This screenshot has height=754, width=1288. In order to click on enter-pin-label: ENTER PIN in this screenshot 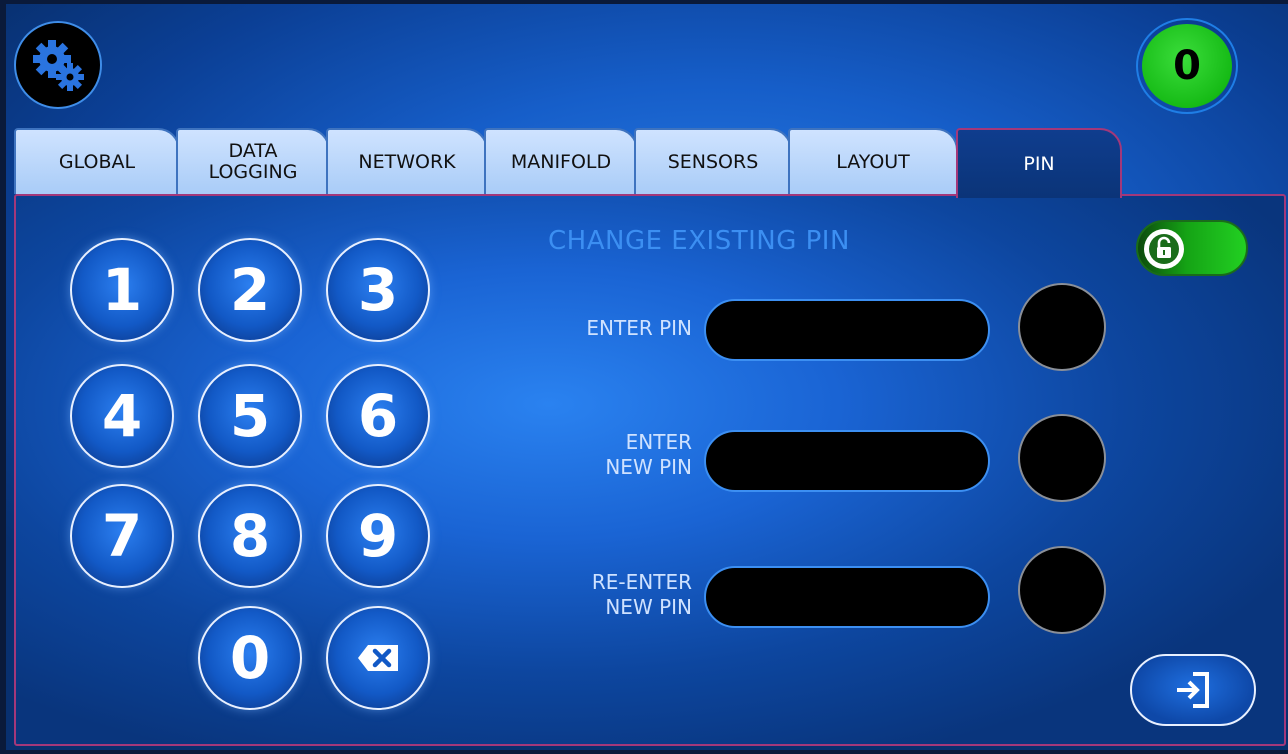, I will do `click(639, 328)`.